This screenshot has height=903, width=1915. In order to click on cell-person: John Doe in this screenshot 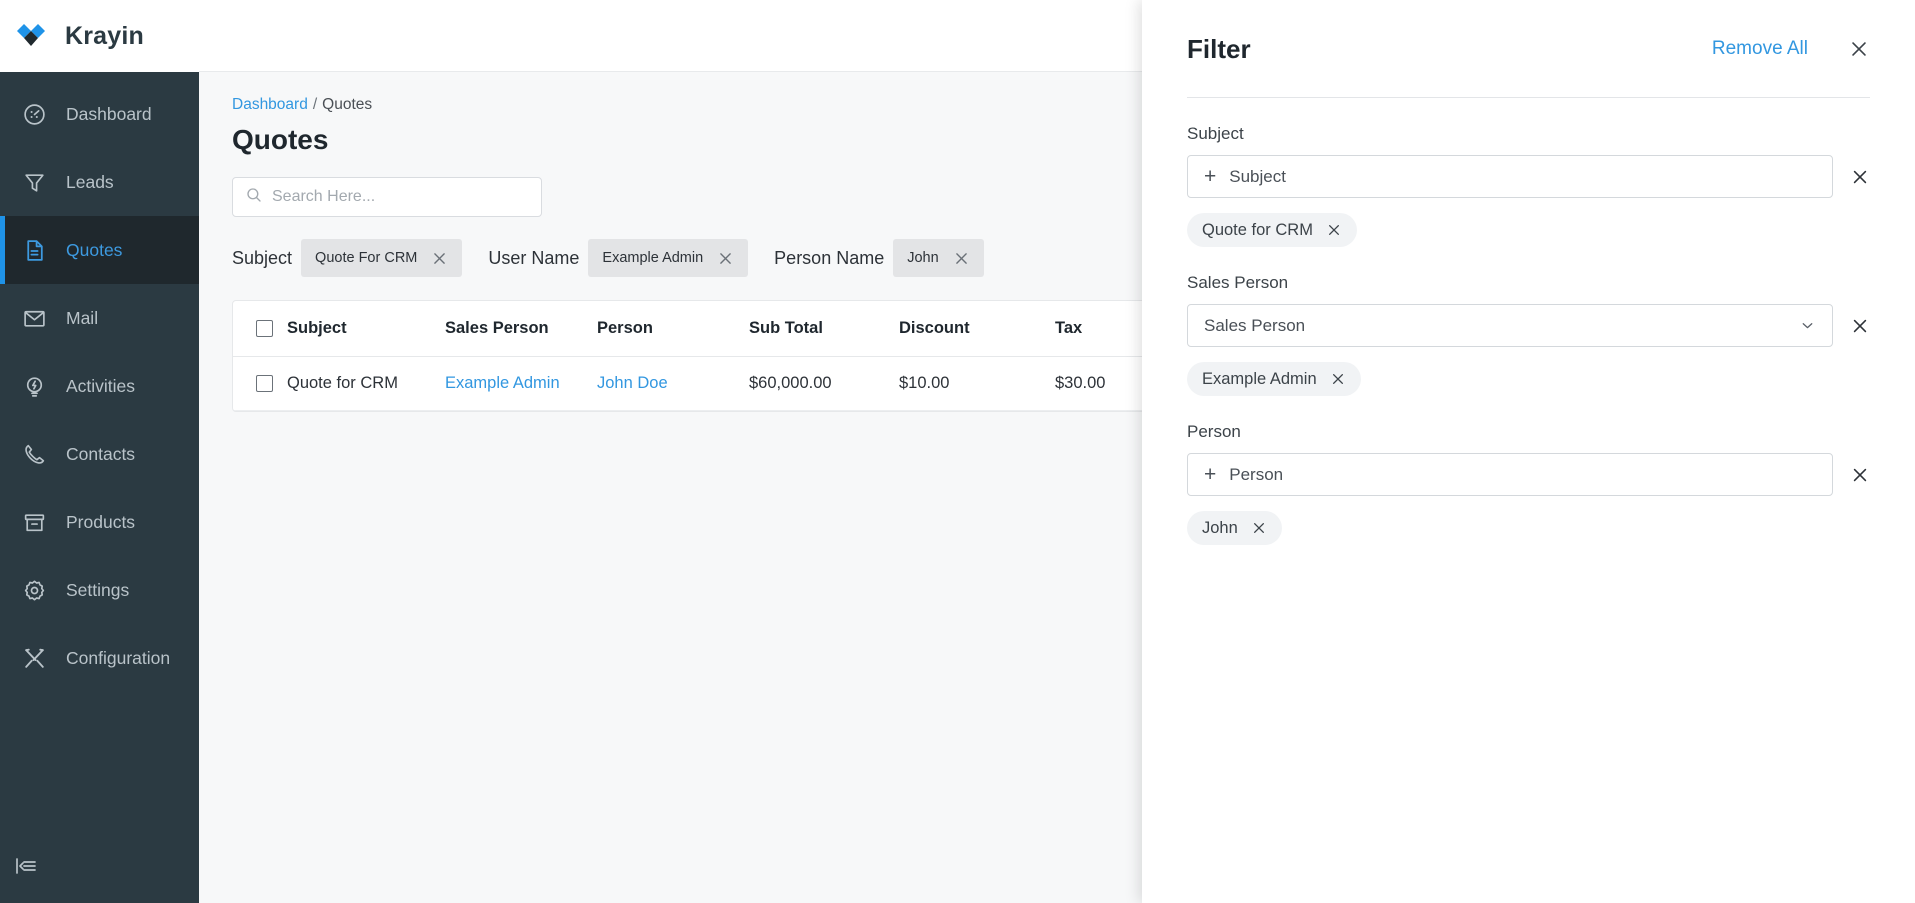, I will do `click(673, 383)`.